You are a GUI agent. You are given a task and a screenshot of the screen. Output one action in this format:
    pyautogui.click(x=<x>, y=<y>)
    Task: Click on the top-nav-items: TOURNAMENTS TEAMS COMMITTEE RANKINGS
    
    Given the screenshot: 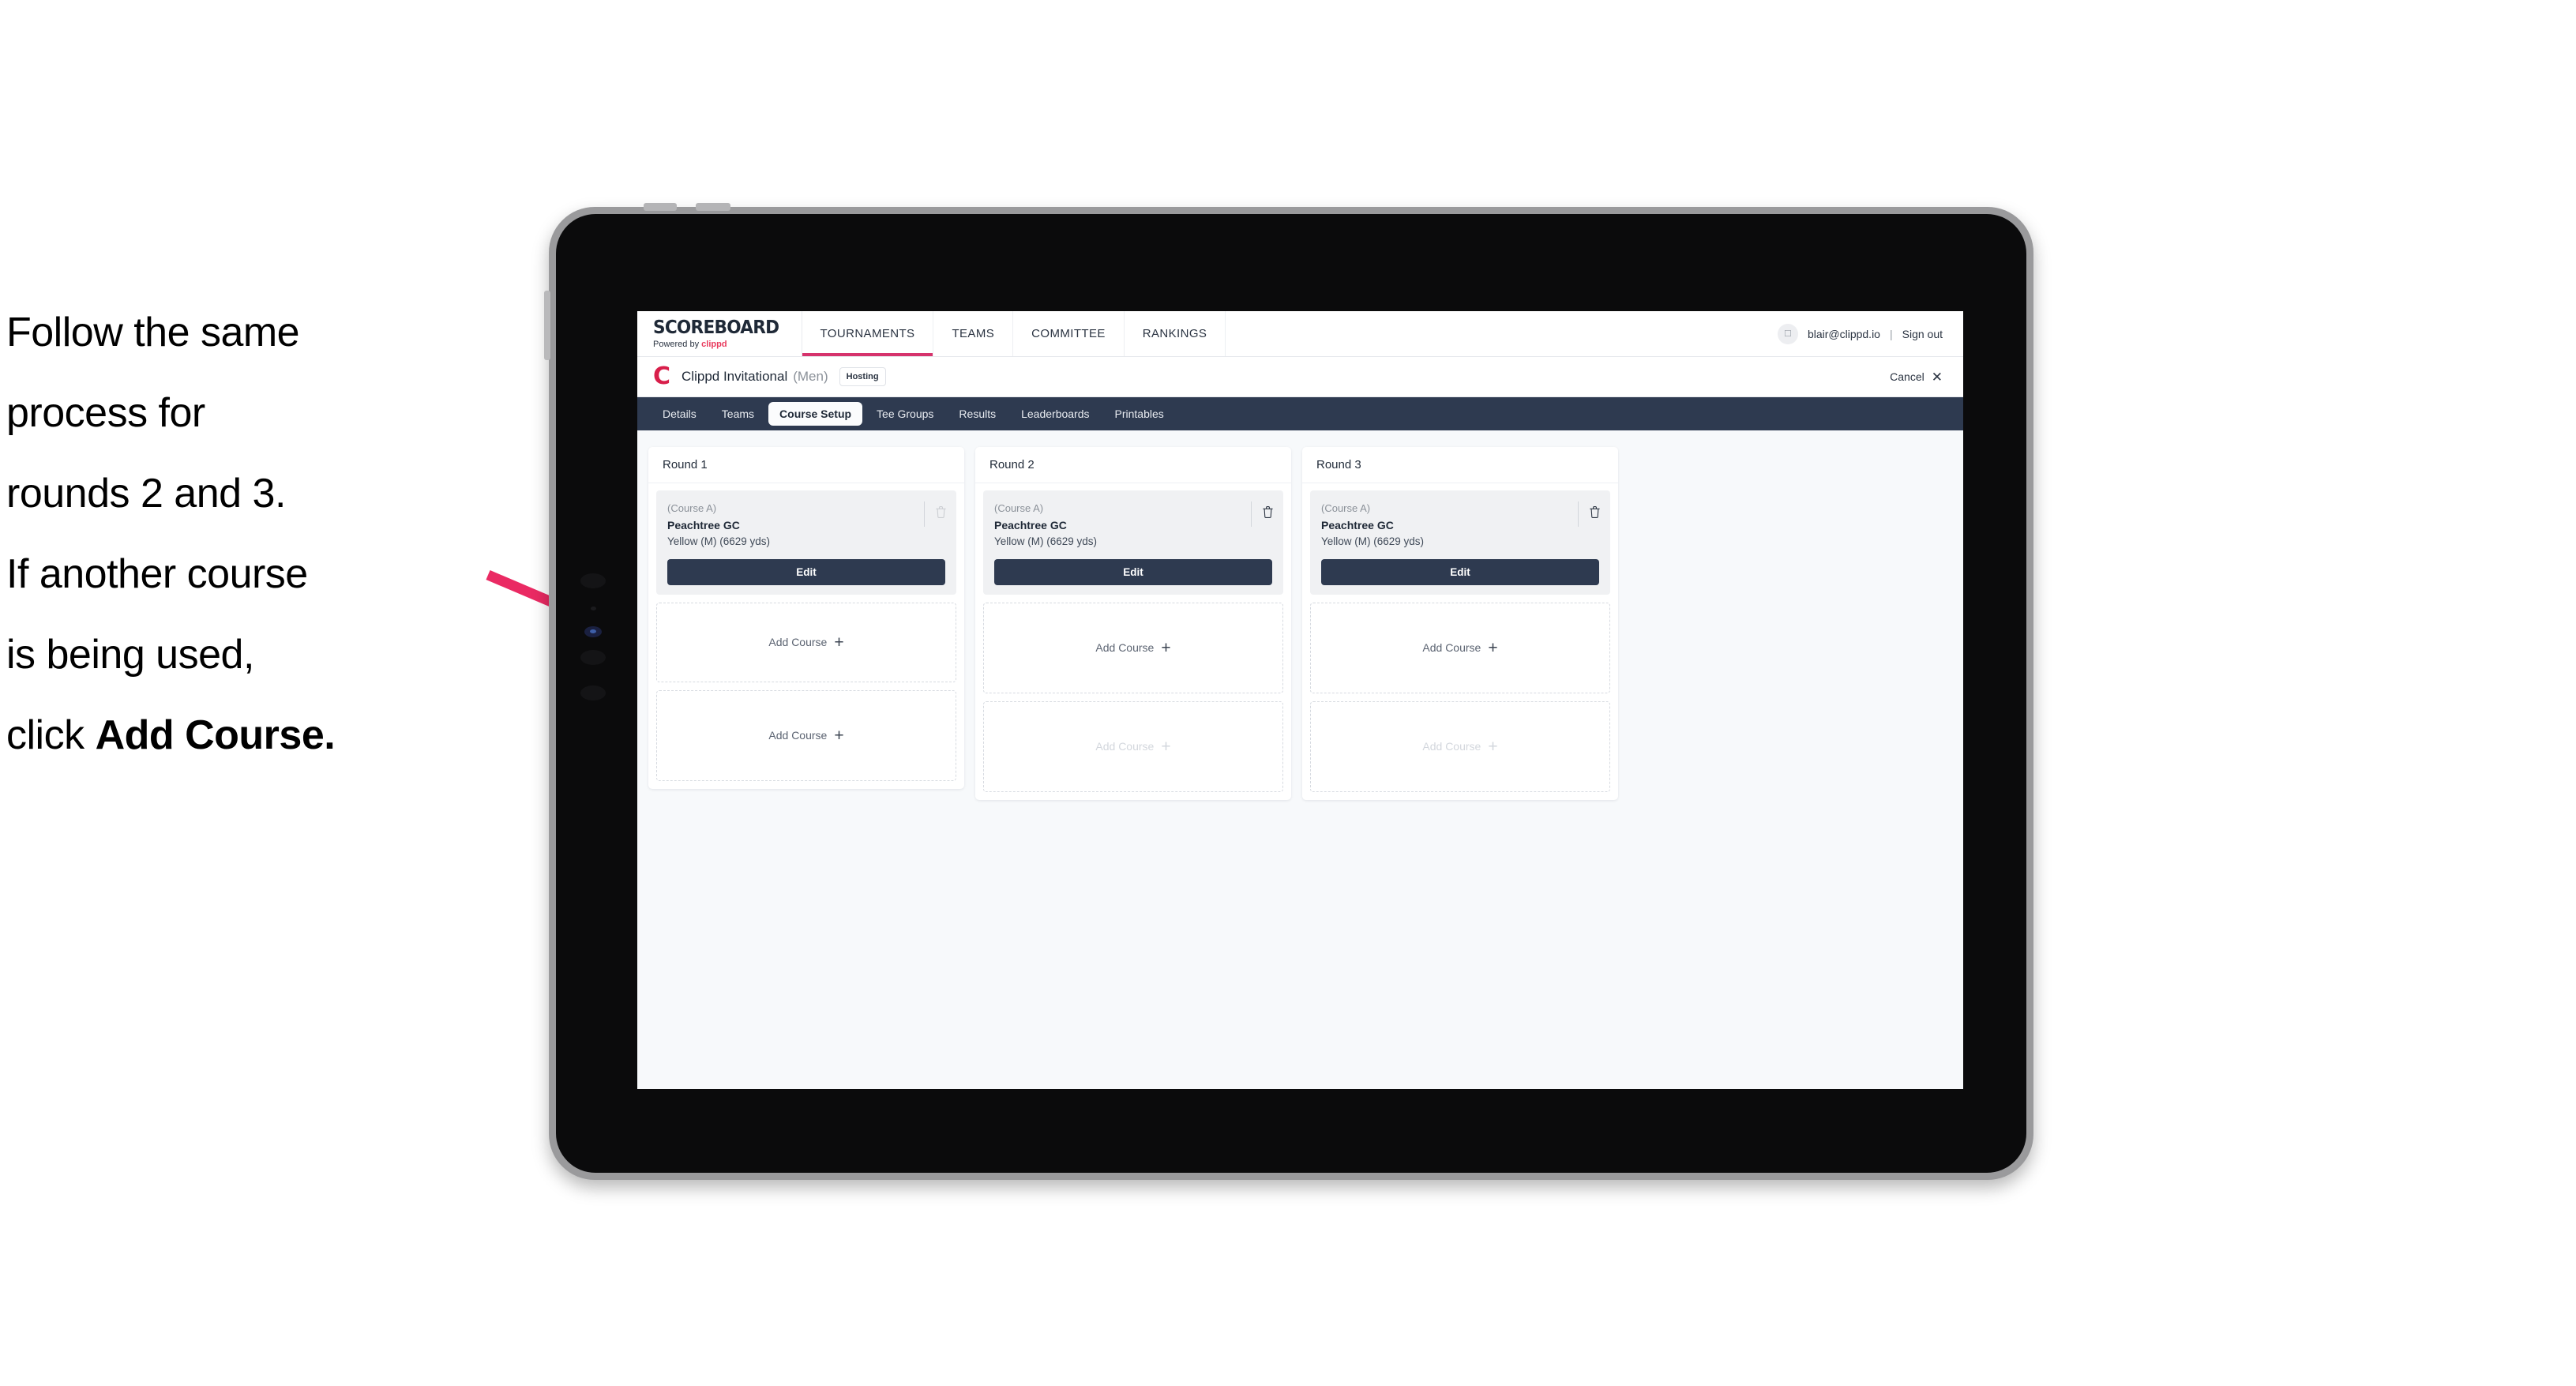 What is the action you would take?
    pyautogui.click(x=1014, y=333)
    